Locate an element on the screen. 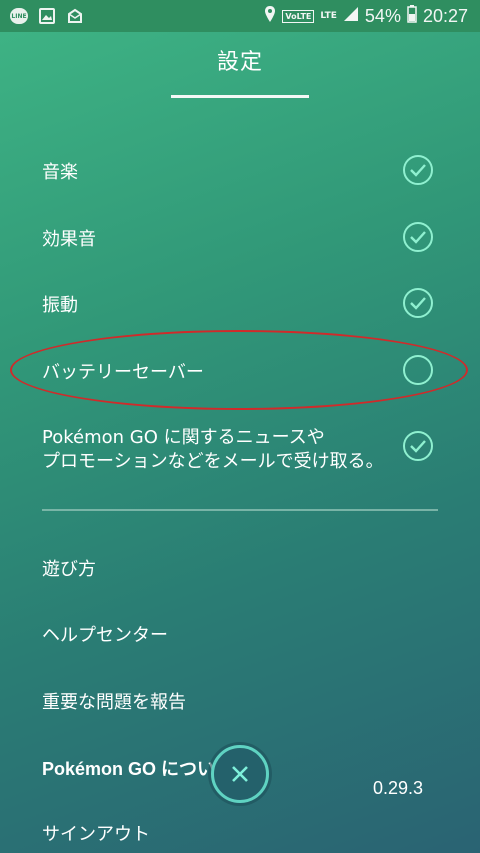 This screenshot has width=480, height=853. red-highlight-ellipse is located at coordinates (239, 370).